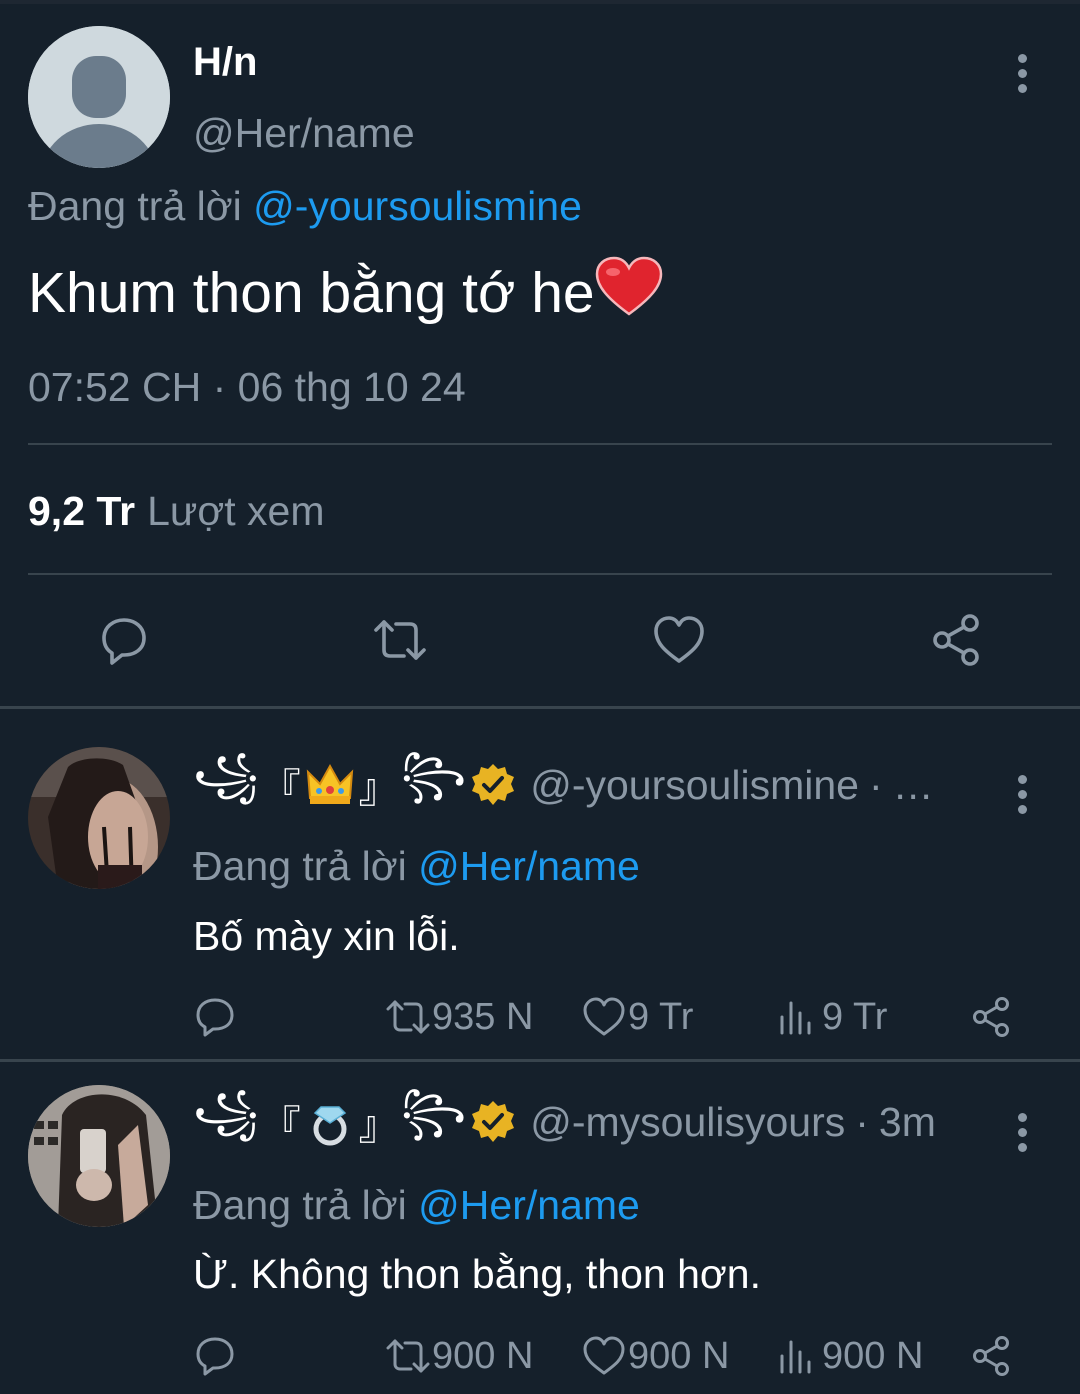  Describe the element at coordinates (477, 1274) in the screenshot. I see `reply-text: Ừ. Không thon bằng, thon hơn.` at that location.